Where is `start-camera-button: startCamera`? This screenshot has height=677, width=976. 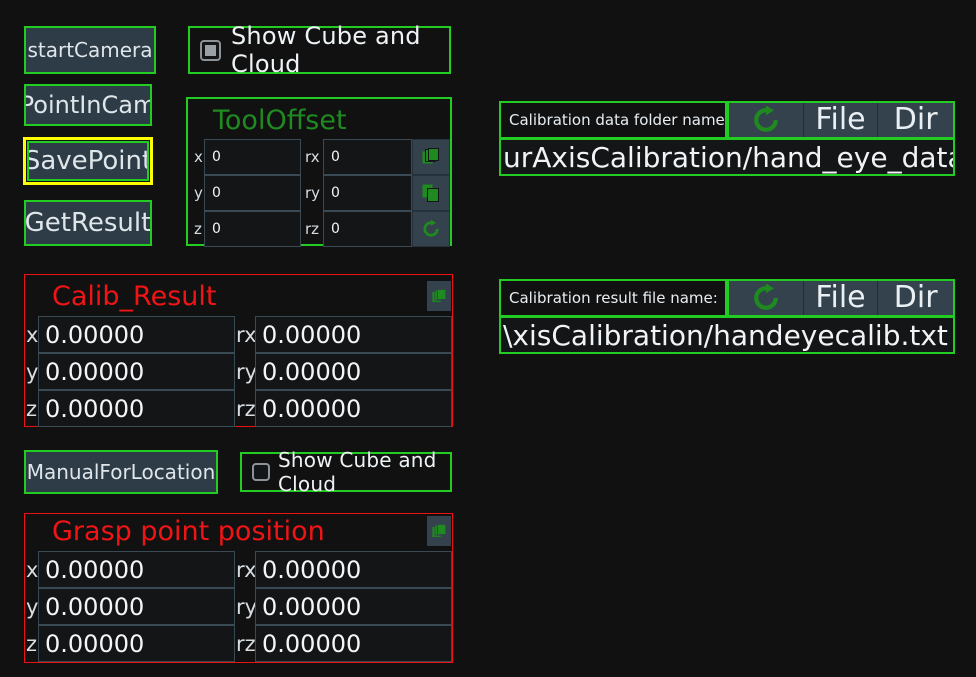 start-camera-button: startCamera is located at coordinates (90, 50).